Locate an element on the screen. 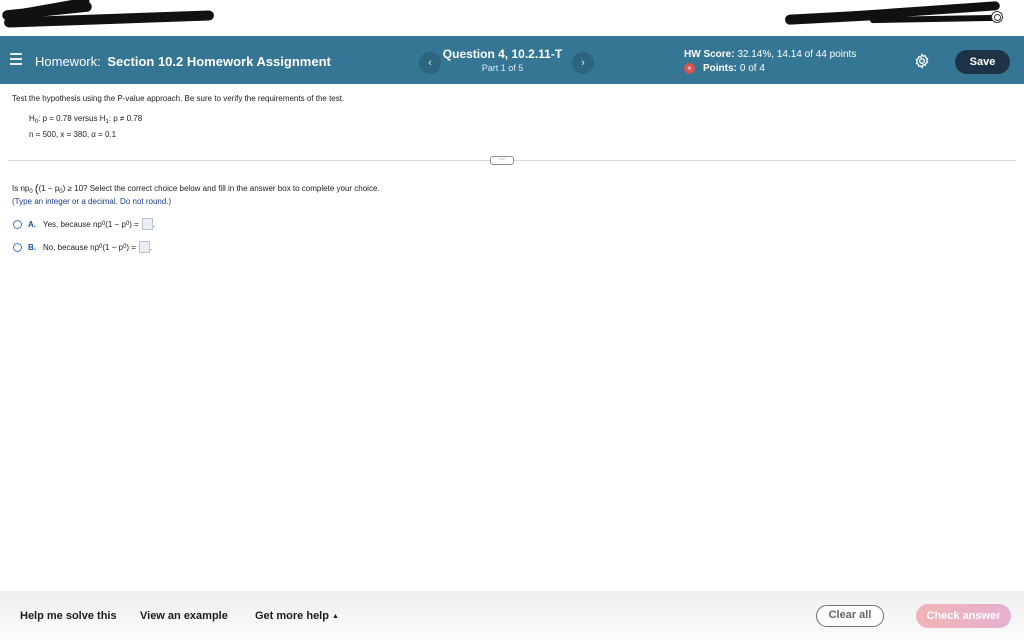 The image size is (1024, 640). hw-score: HW Score: 32.14%, 14.14 of 44 points is located at coordinates (770, 54).